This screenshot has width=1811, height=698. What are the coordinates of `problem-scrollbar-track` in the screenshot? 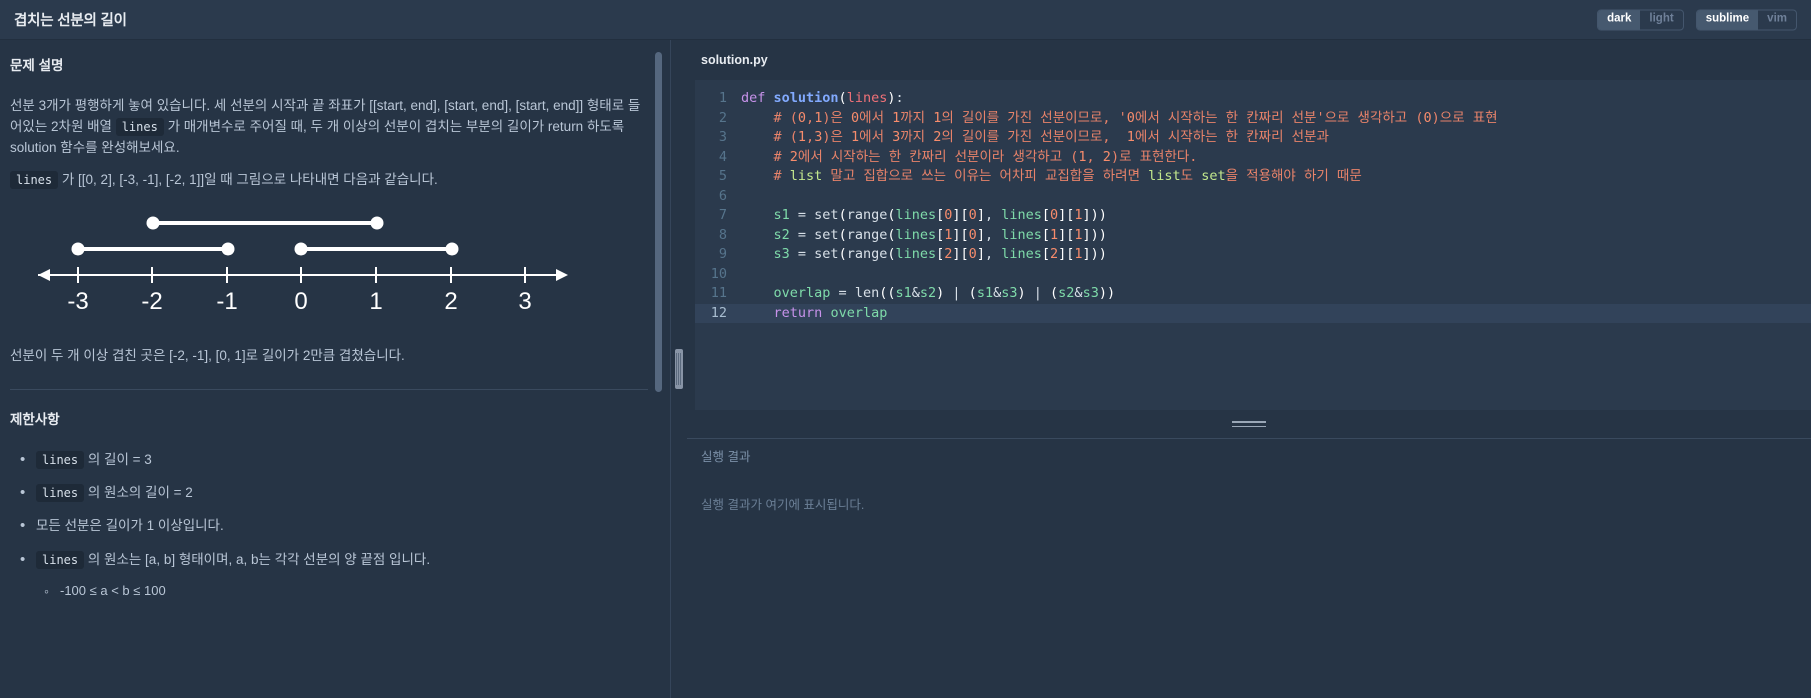 It's located at (660, 369).